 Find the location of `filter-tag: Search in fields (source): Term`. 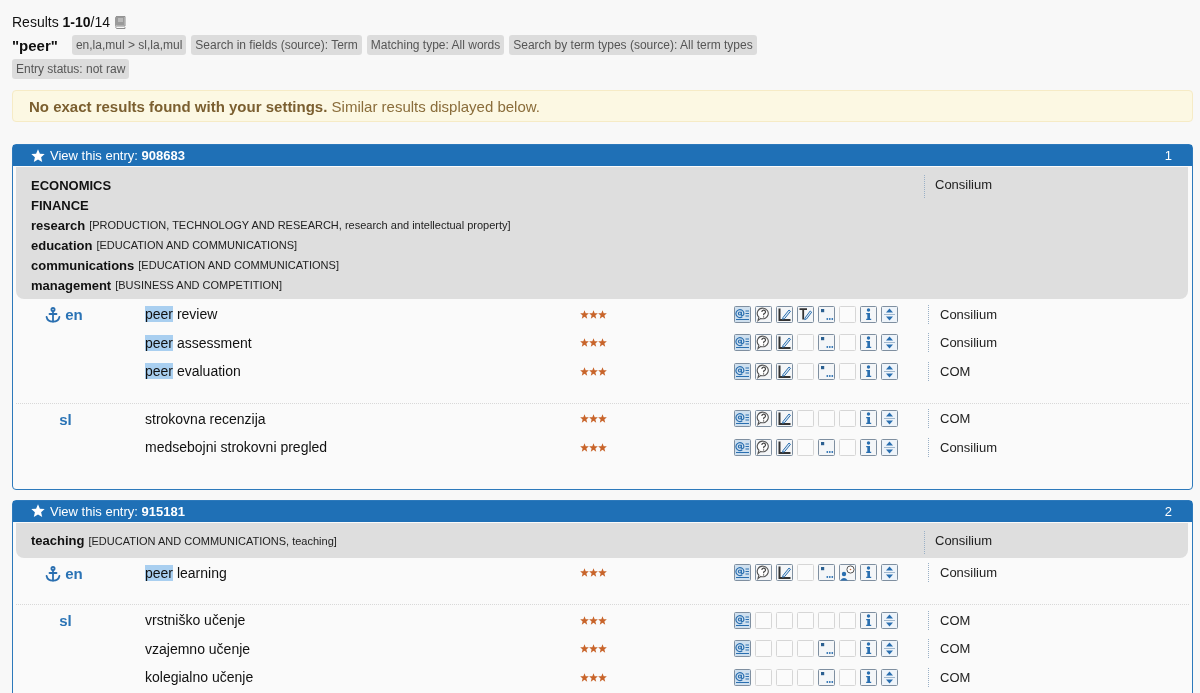

filter-tag: Search in fields (source): Term is located at coordinates (276, 45).